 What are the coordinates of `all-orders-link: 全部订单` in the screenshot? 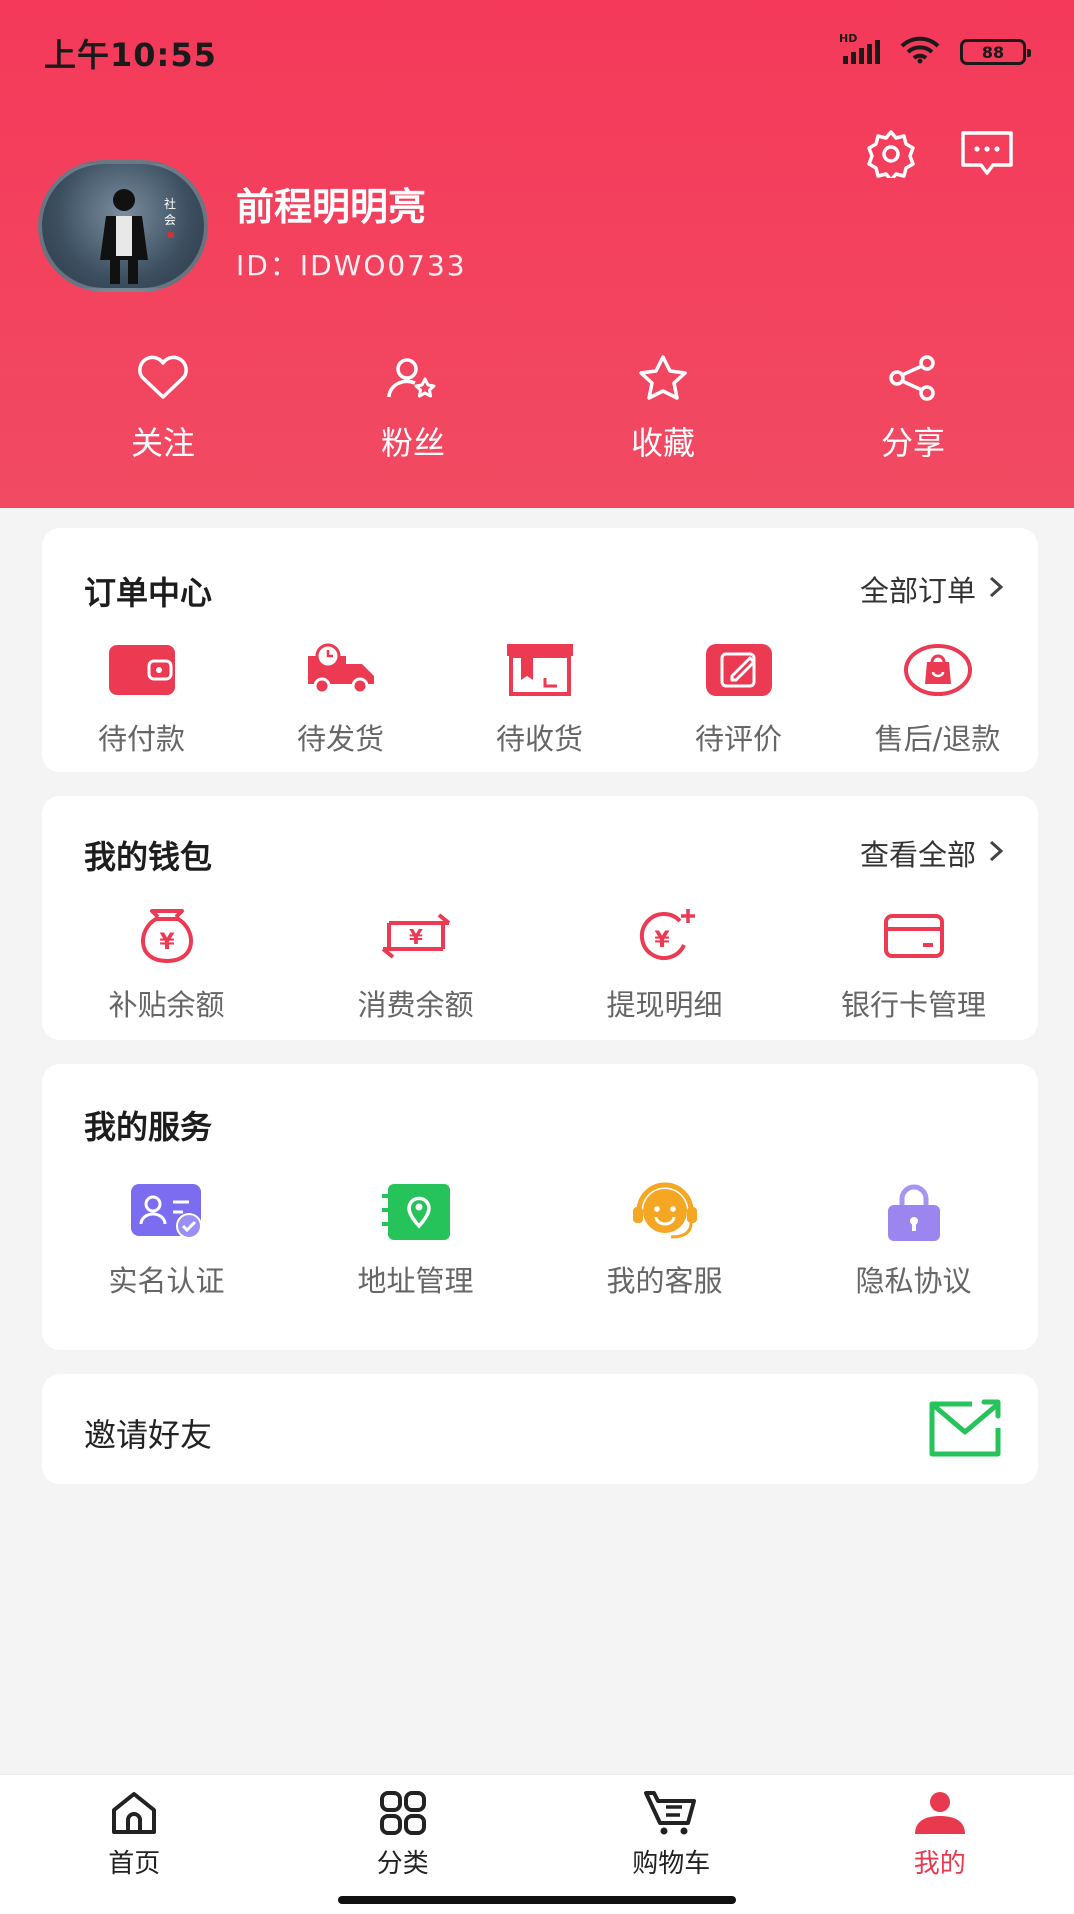 It's located at (932, 589).